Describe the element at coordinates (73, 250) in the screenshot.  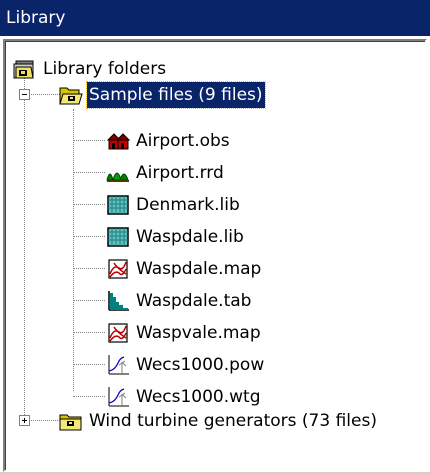
I see `tree-connector-sample` at that location.